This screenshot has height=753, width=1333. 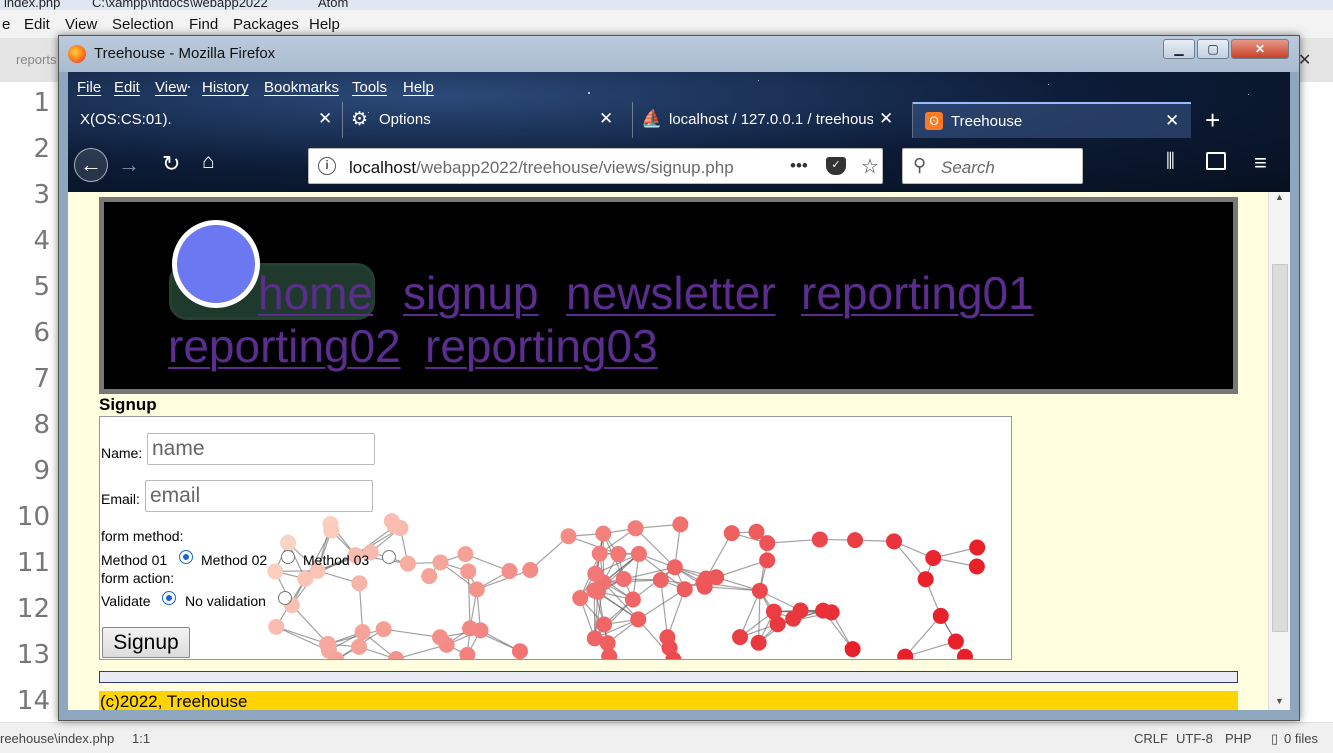 I want to click on firefox-logo-icon, so click(x=77, y=54).